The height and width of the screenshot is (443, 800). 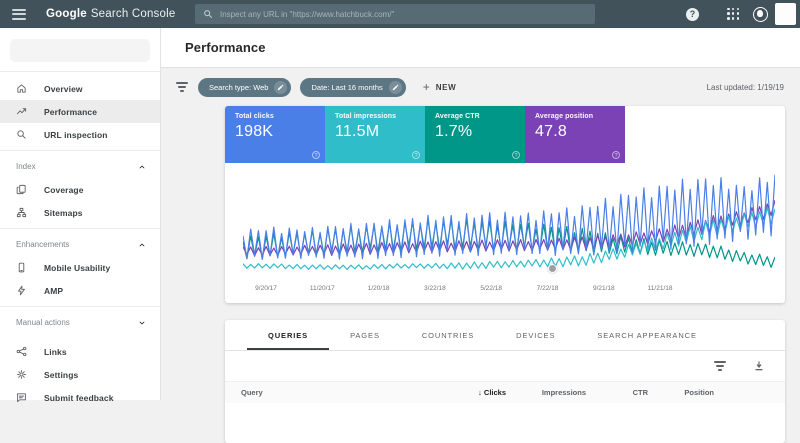 I want to click on metric-value: 47.8, so click(x=580, y=132).